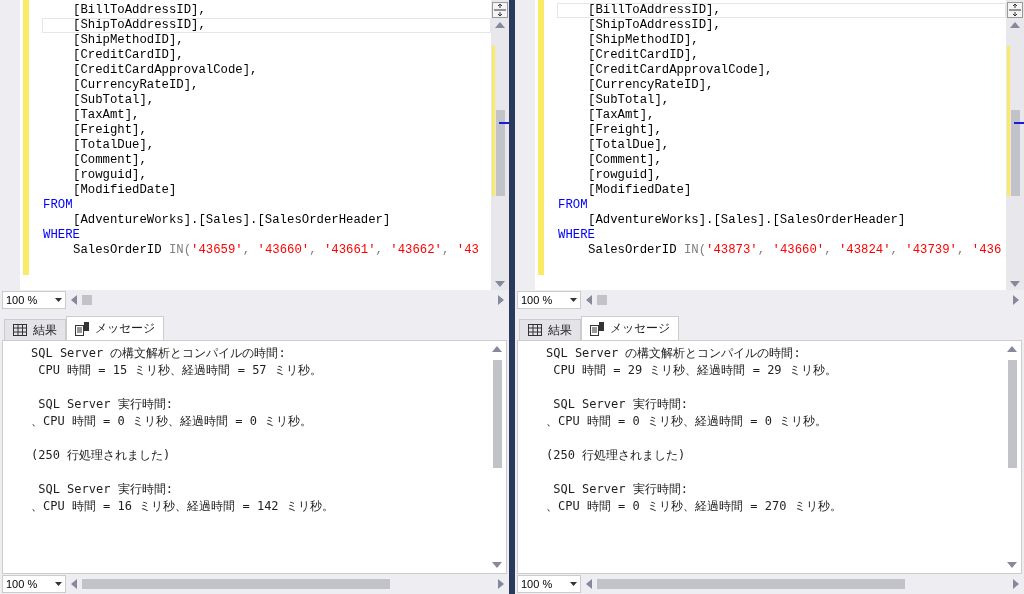 This screenshot has height=594, width=1024. Describe the element at coordinates (695, 370) in the screenshot. I see `message-line: CPU 時間 = 29 ミリ秒、経過時間 = 29 ミリ秒。` at that location.